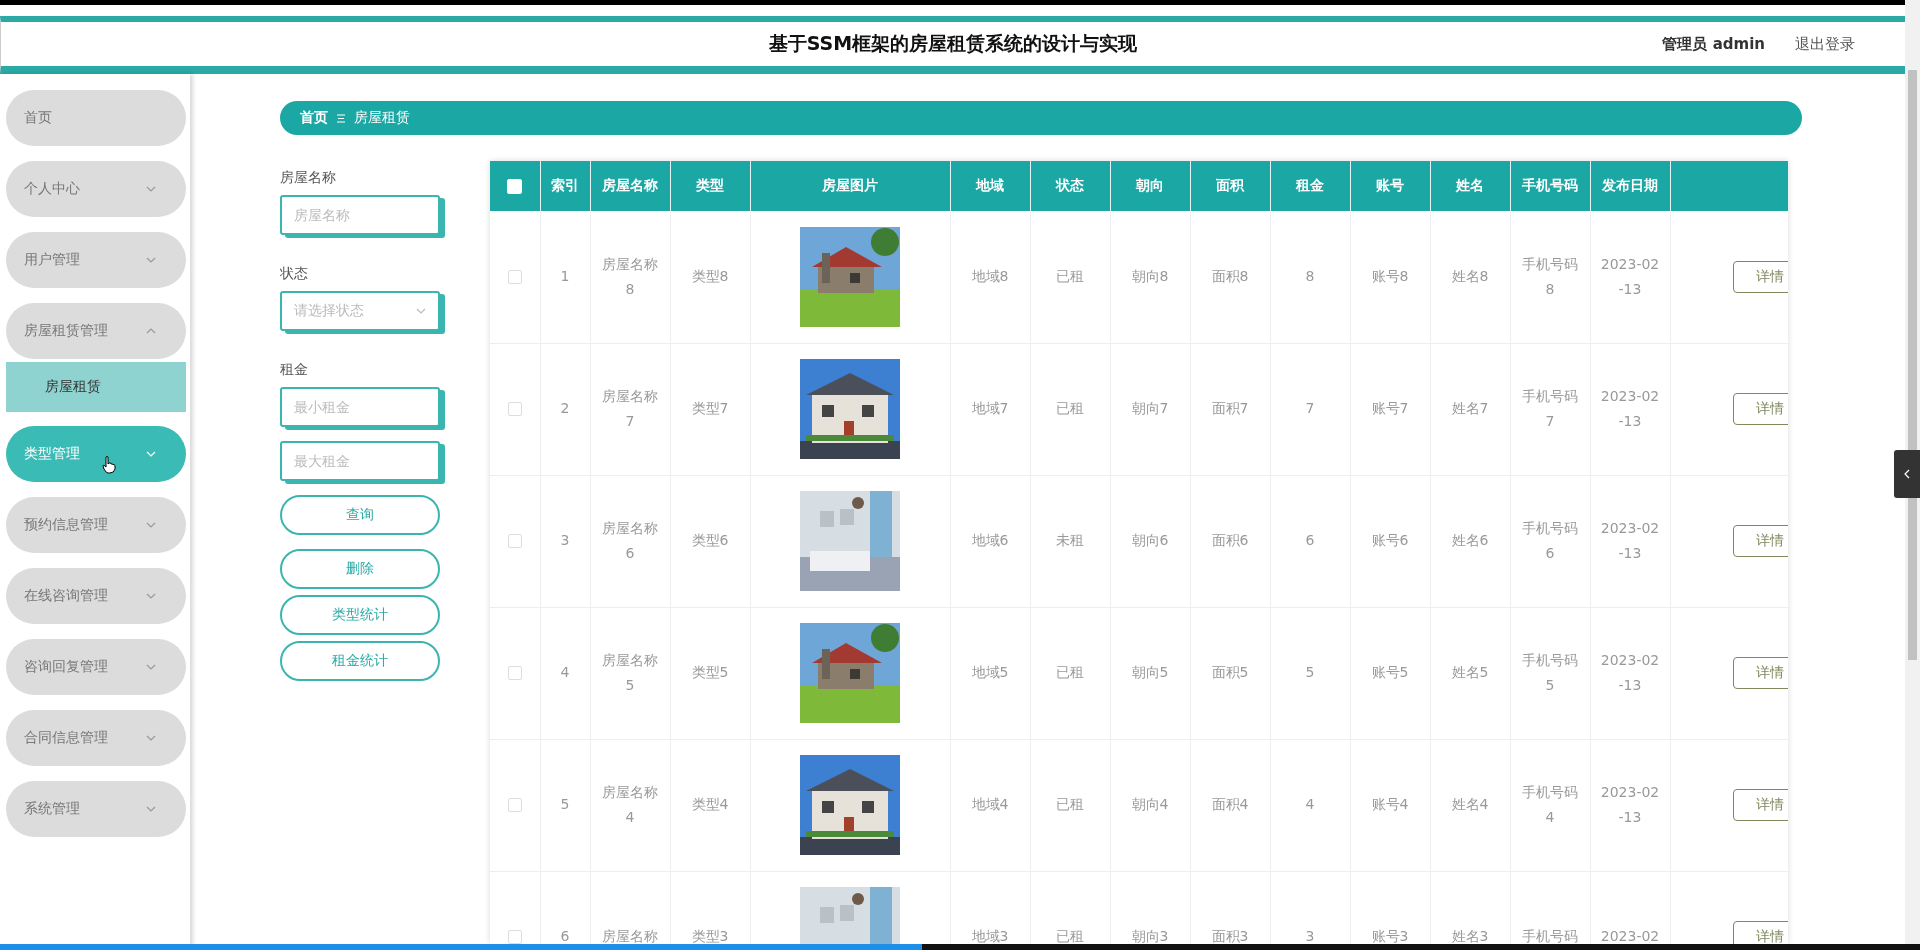 The height and width of the screenshot is (950, 1920). I want to click on table-cell: 房屋名称4, so click(630, 805).